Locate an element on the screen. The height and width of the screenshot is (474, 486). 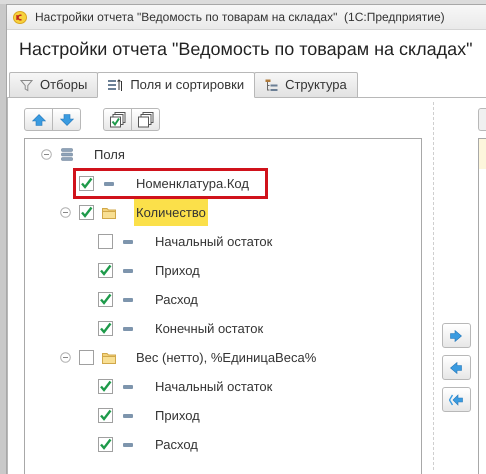
remove-all-button is located at coordinates (456, 399).